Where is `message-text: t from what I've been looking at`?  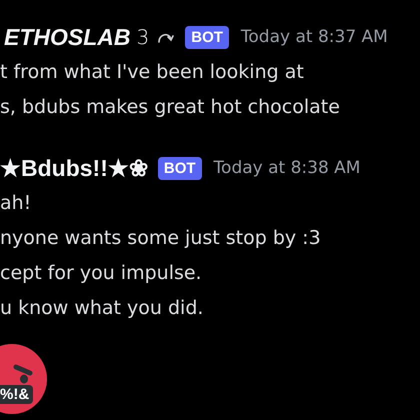
message-text: t from what I've been looking at is located at coordinates (152, 72).